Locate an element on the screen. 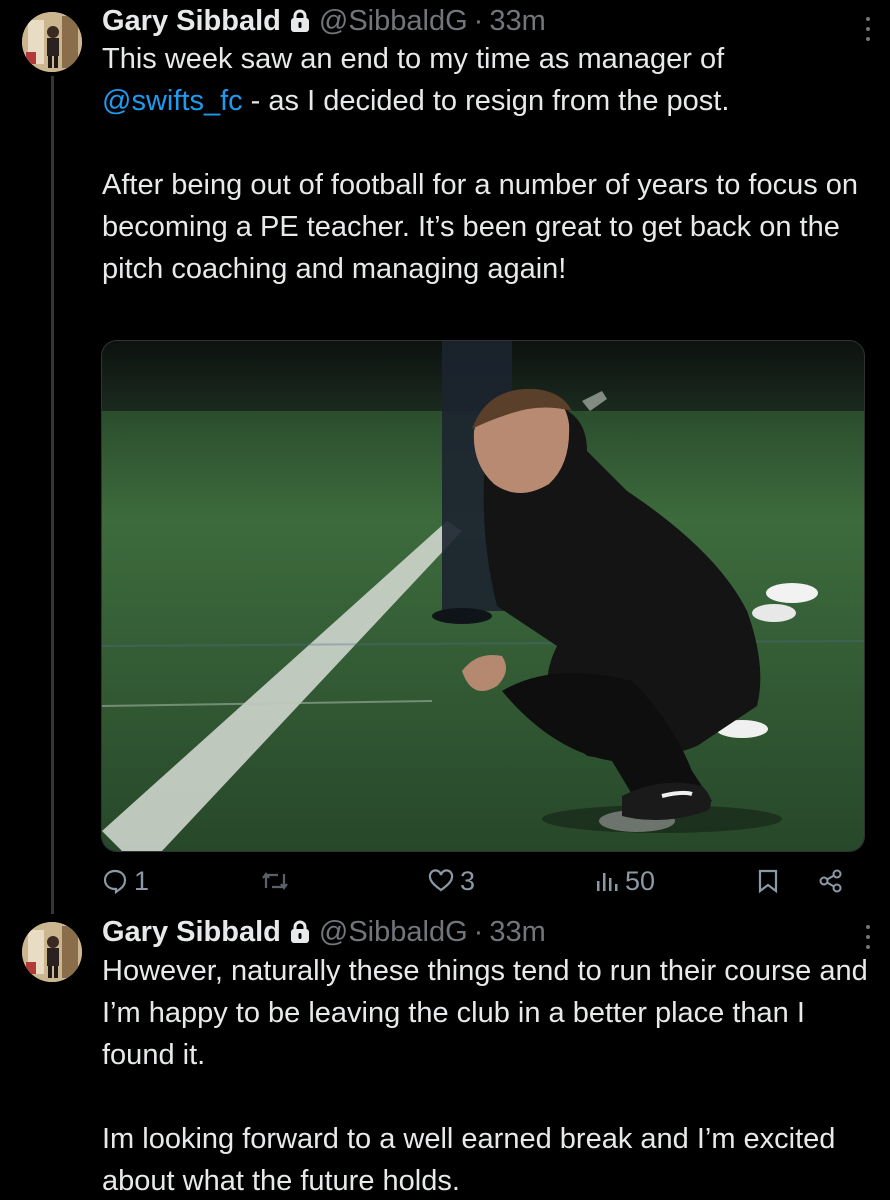  retweet-button is located at coordinates (275, 881).